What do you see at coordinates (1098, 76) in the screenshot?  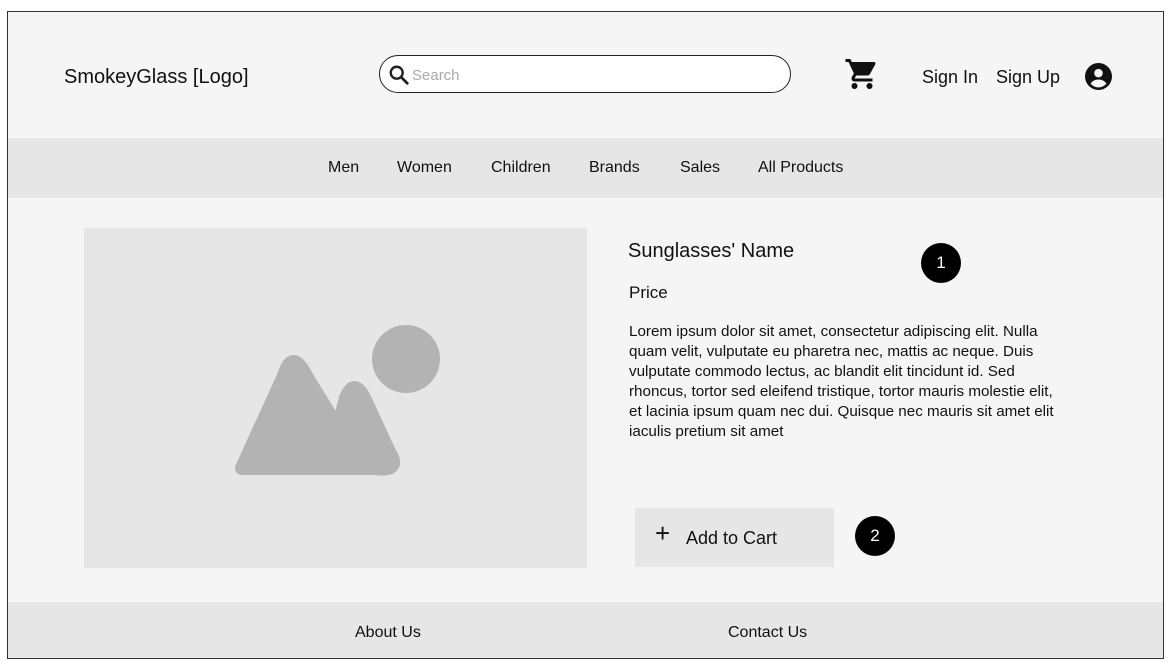 I see `account-circle-icon` at bounding box center [1098, 76].